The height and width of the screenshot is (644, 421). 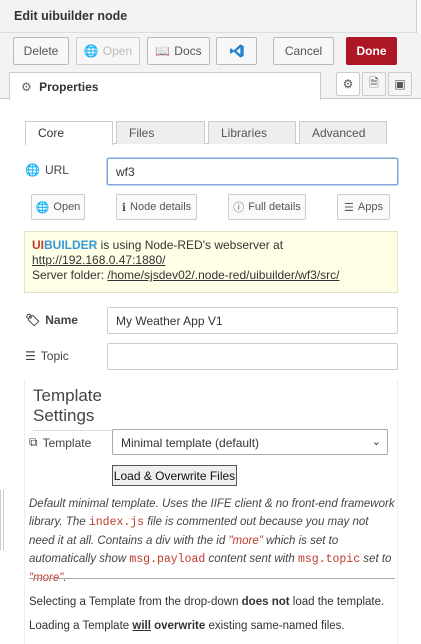 I want to click on docs-button-label: Docs, so click(x=188, y=51).